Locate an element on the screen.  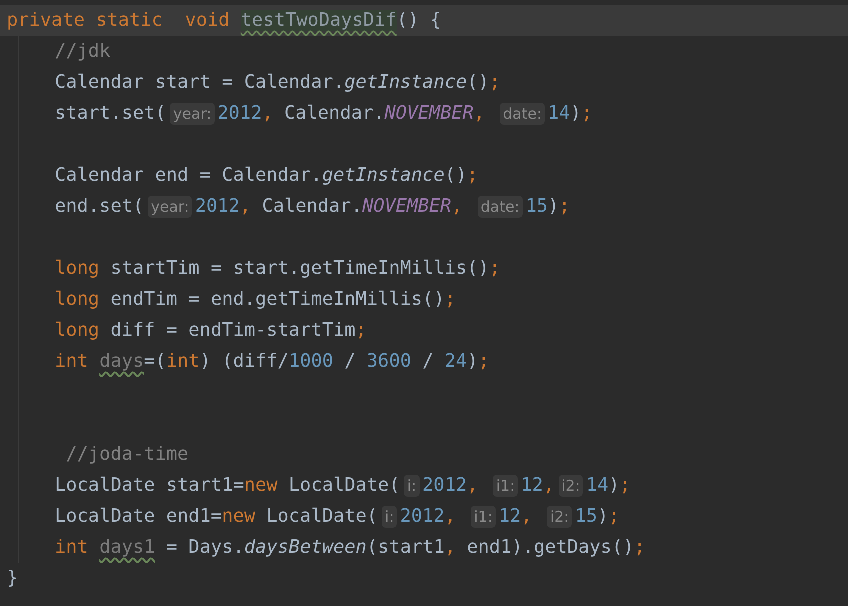
code-text: private static void testTwoDaysDif() { is located at coordinates (224, 20).